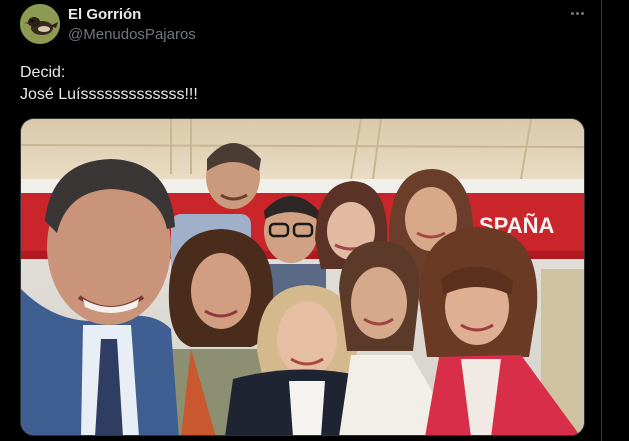  What do you see at coordinates (43, 72) in the screenshot?
I see `tweet-text-line: Decid:` at bounding box center [43, 72].